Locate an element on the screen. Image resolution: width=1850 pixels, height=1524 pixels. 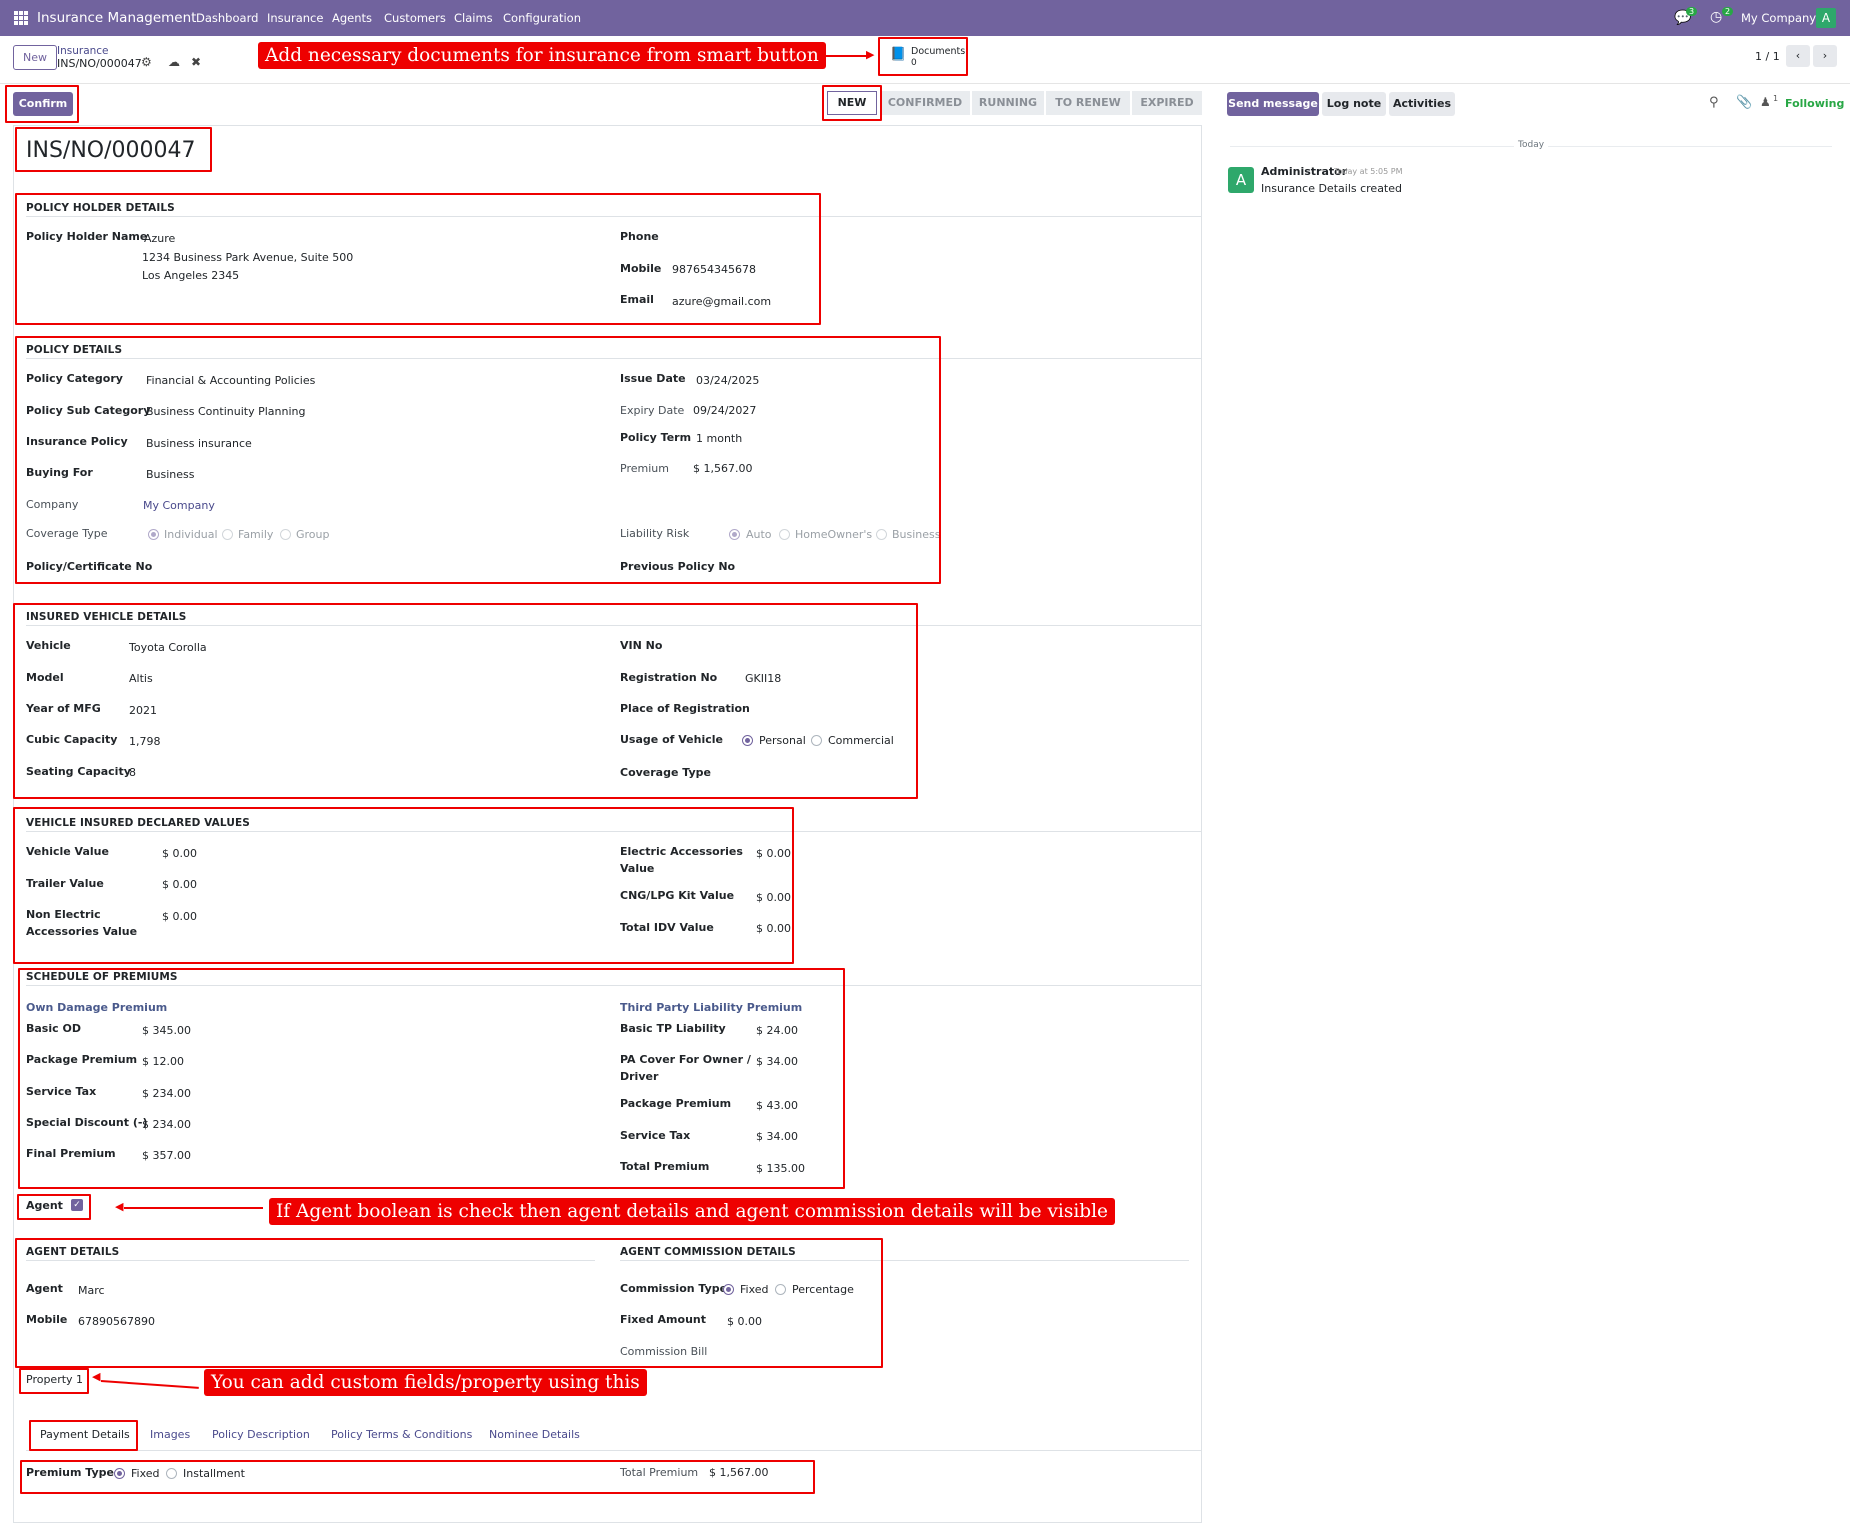
pager-prev-button: ‹ is located at coordinates (1798, 56).